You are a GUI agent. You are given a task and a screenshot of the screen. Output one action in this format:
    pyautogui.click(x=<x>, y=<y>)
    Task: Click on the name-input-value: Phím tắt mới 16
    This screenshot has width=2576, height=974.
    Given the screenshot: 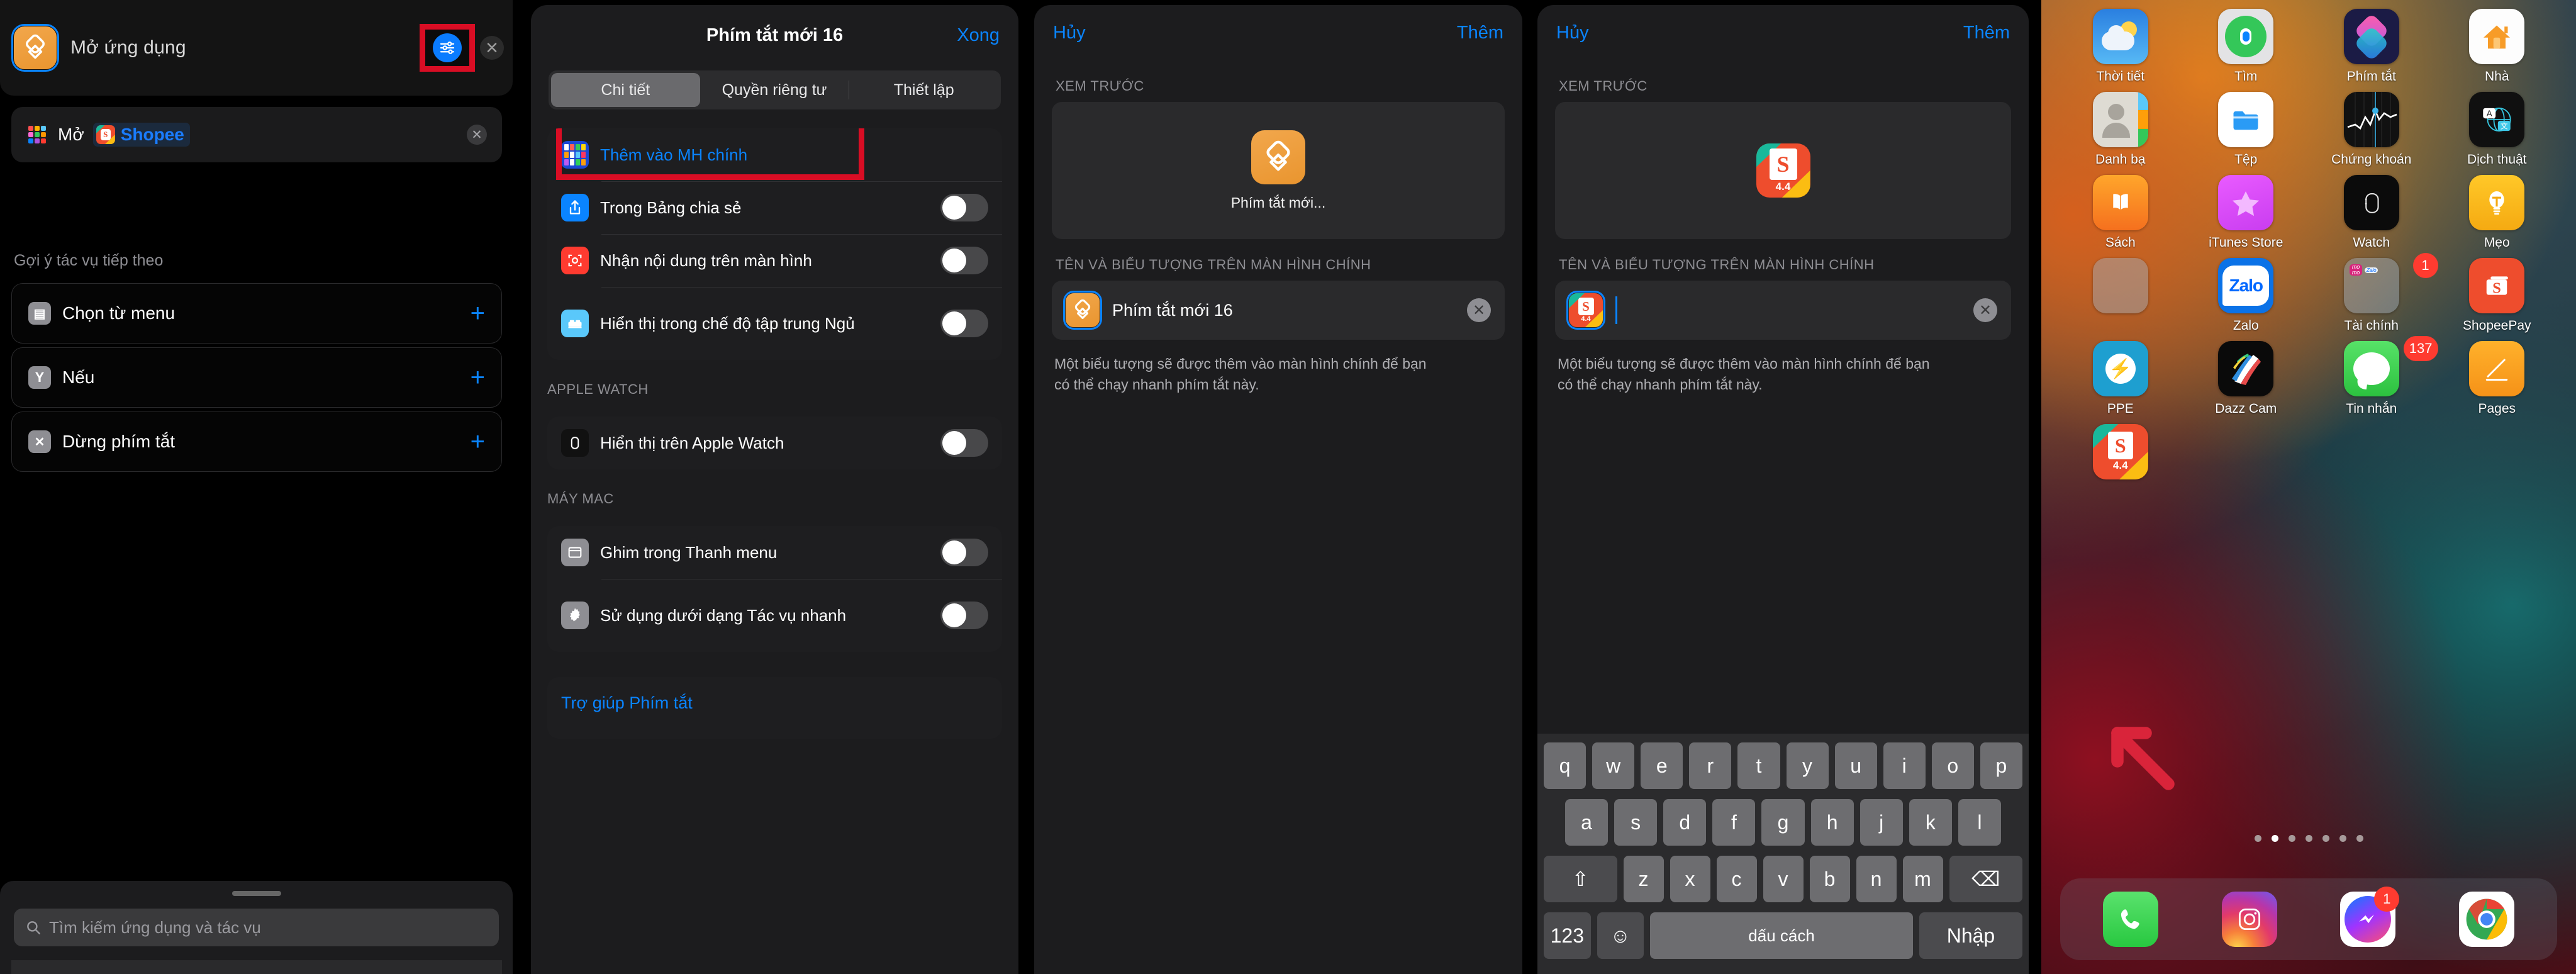 What is the action you would take?
    pyautogui.click(x=1172, y=310)
    